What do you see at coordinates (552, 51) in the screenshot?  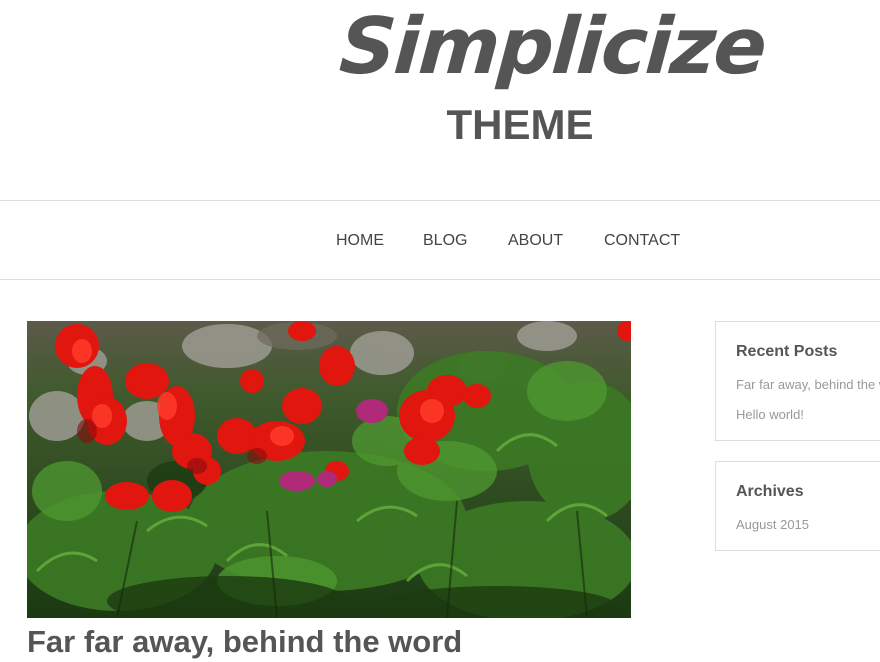 I see `site-logo: Simplicize` at bounding box center [552, 51].